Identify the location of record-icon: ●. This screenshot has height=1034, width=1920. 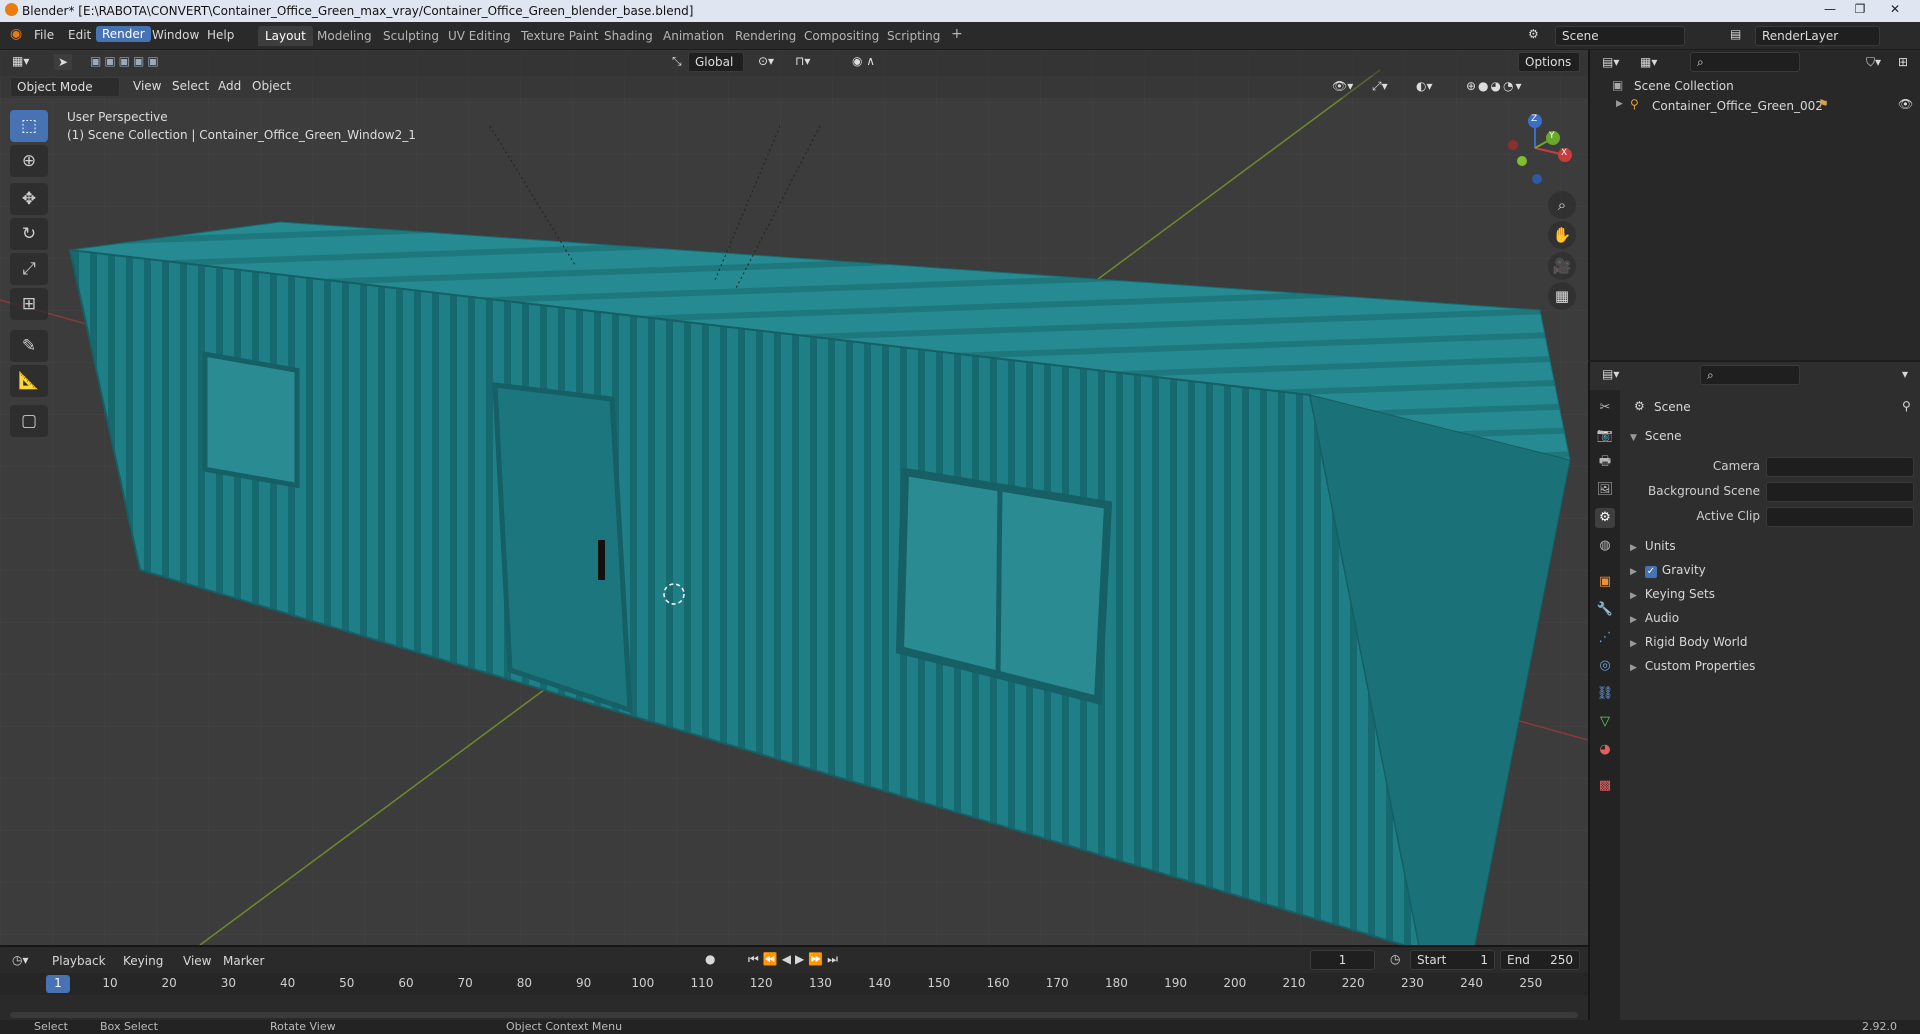
(710, 959).